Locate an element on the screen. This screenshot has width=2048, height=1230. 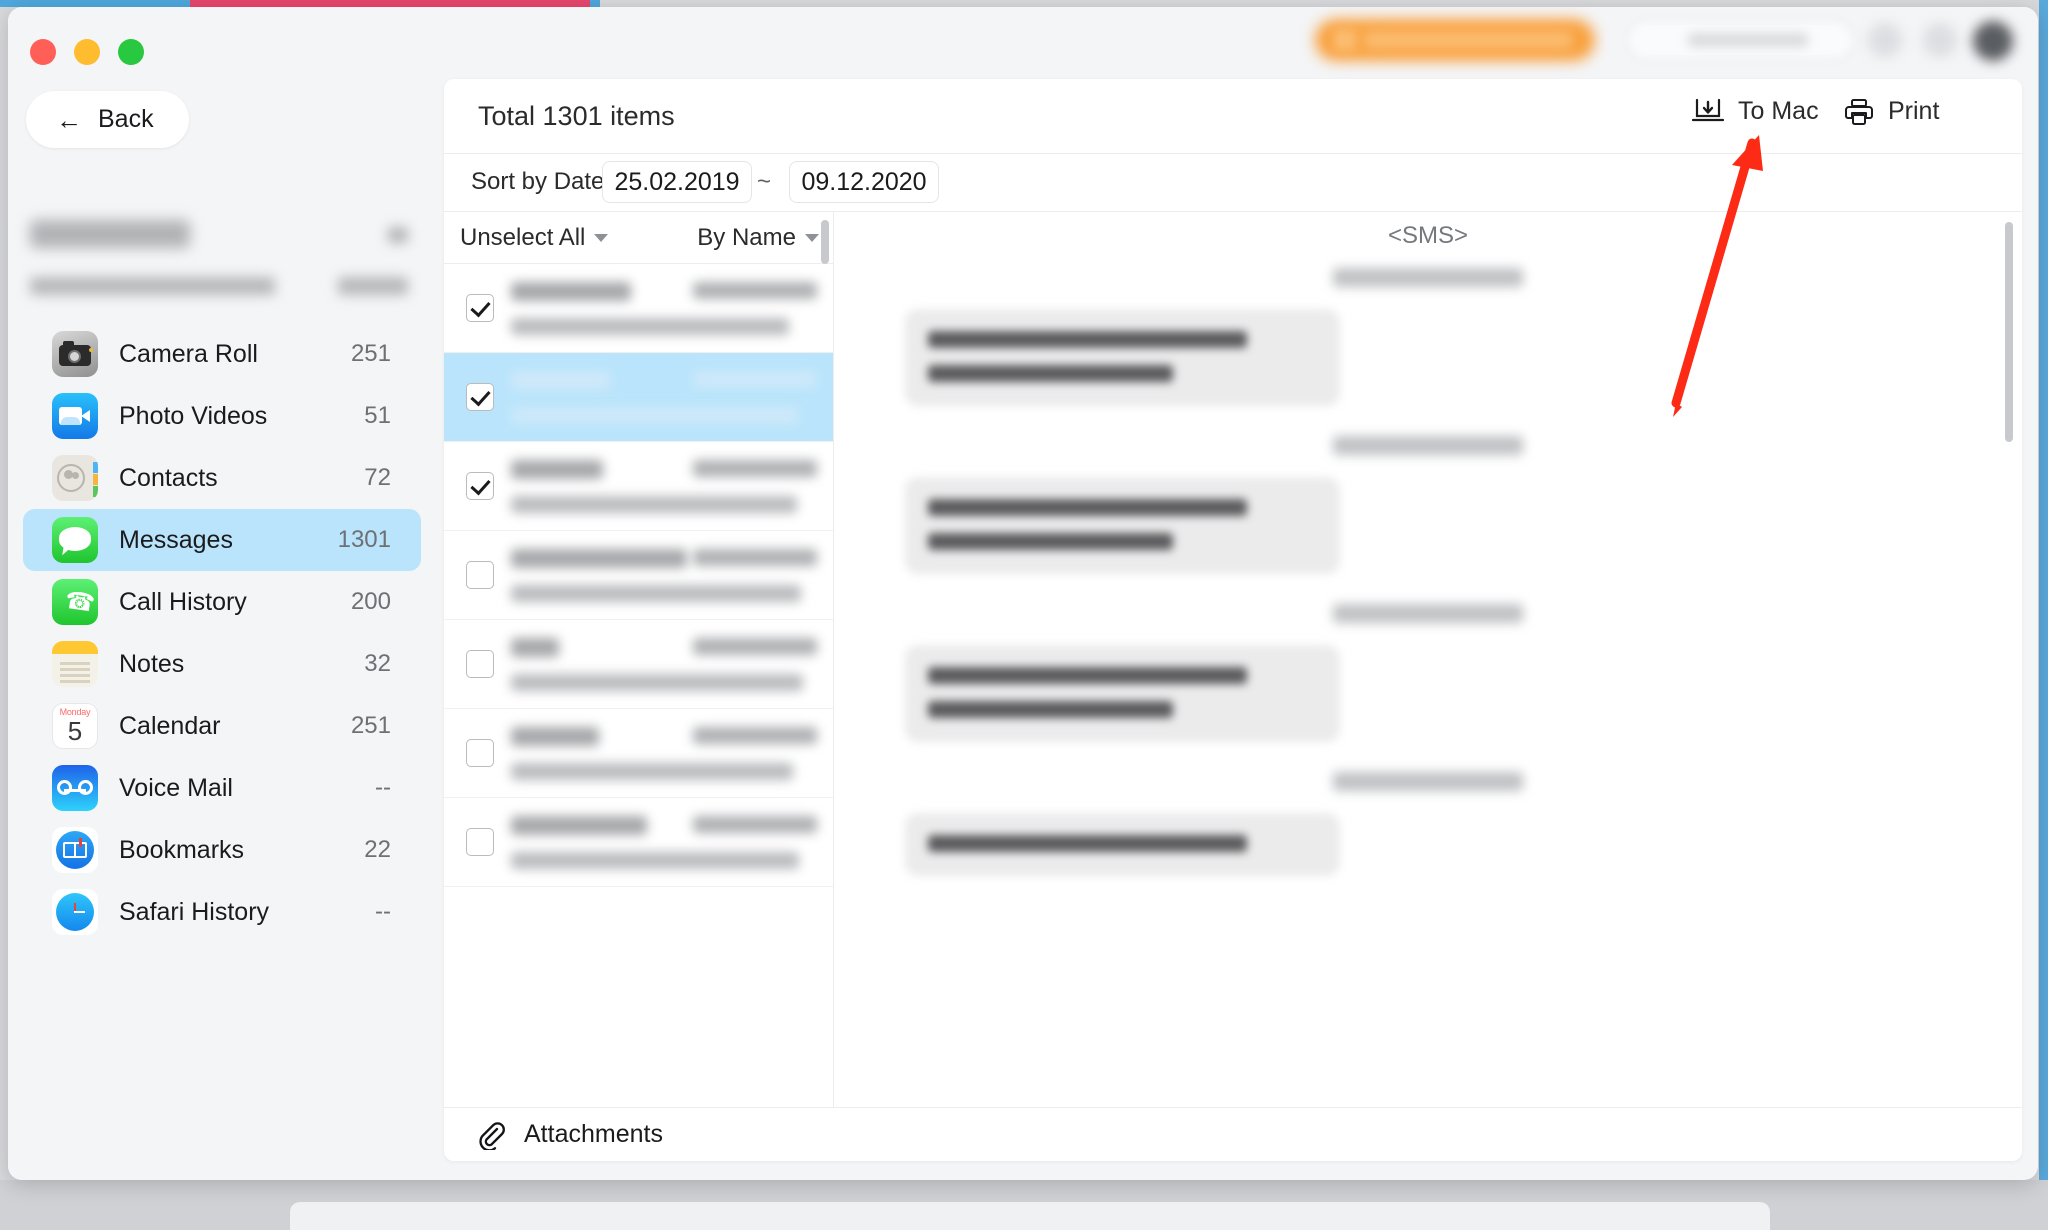
background-window-edge-pink is located at coordinates (390, 3).